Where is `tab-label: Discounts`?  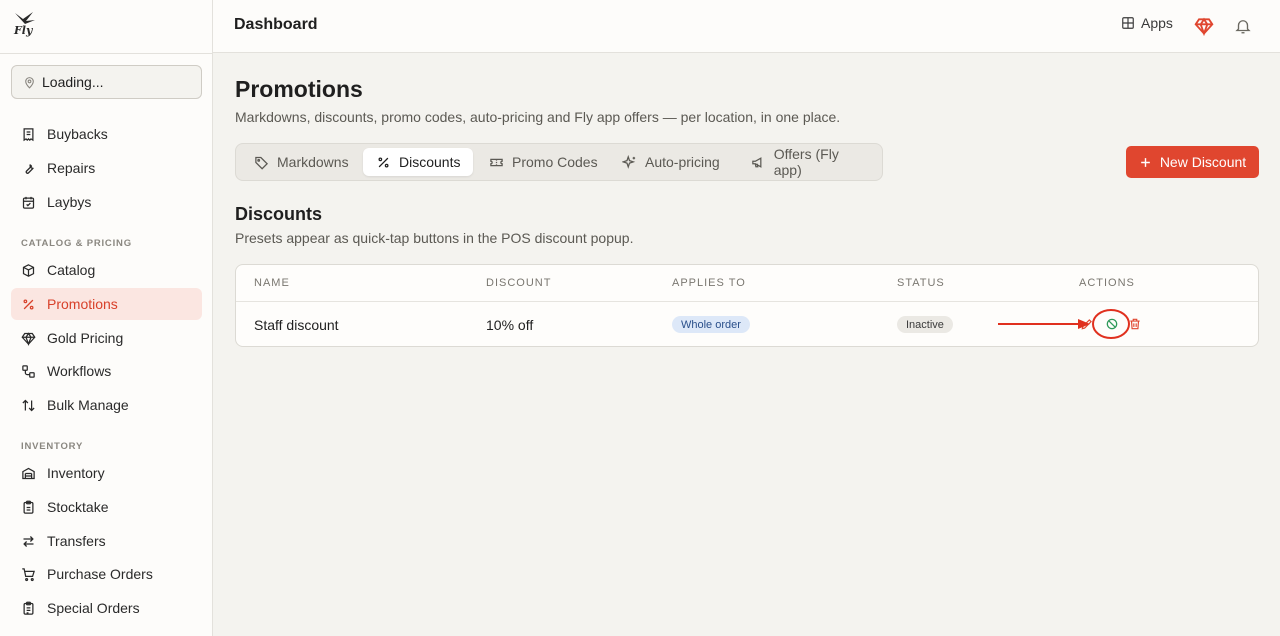
tab-label: Discounts is located at coordinates (430, 162).